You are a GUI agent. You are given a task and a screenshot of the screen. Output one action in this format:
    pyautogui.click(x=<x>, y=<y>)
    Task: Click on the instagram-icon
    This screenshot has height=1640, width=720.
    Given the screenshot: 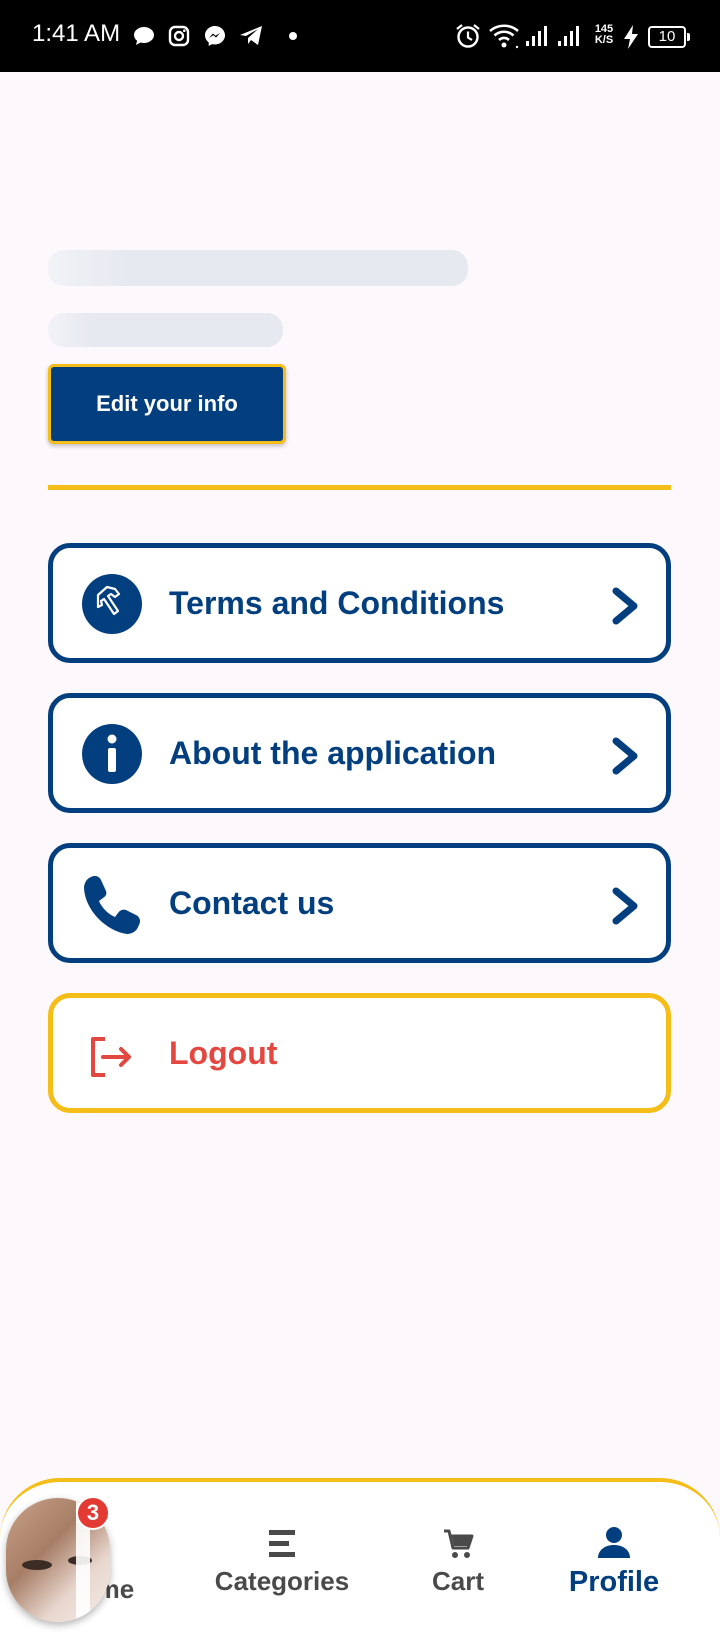 What is the action you would take?
    pyautogui.click(x=179, y=36)
    